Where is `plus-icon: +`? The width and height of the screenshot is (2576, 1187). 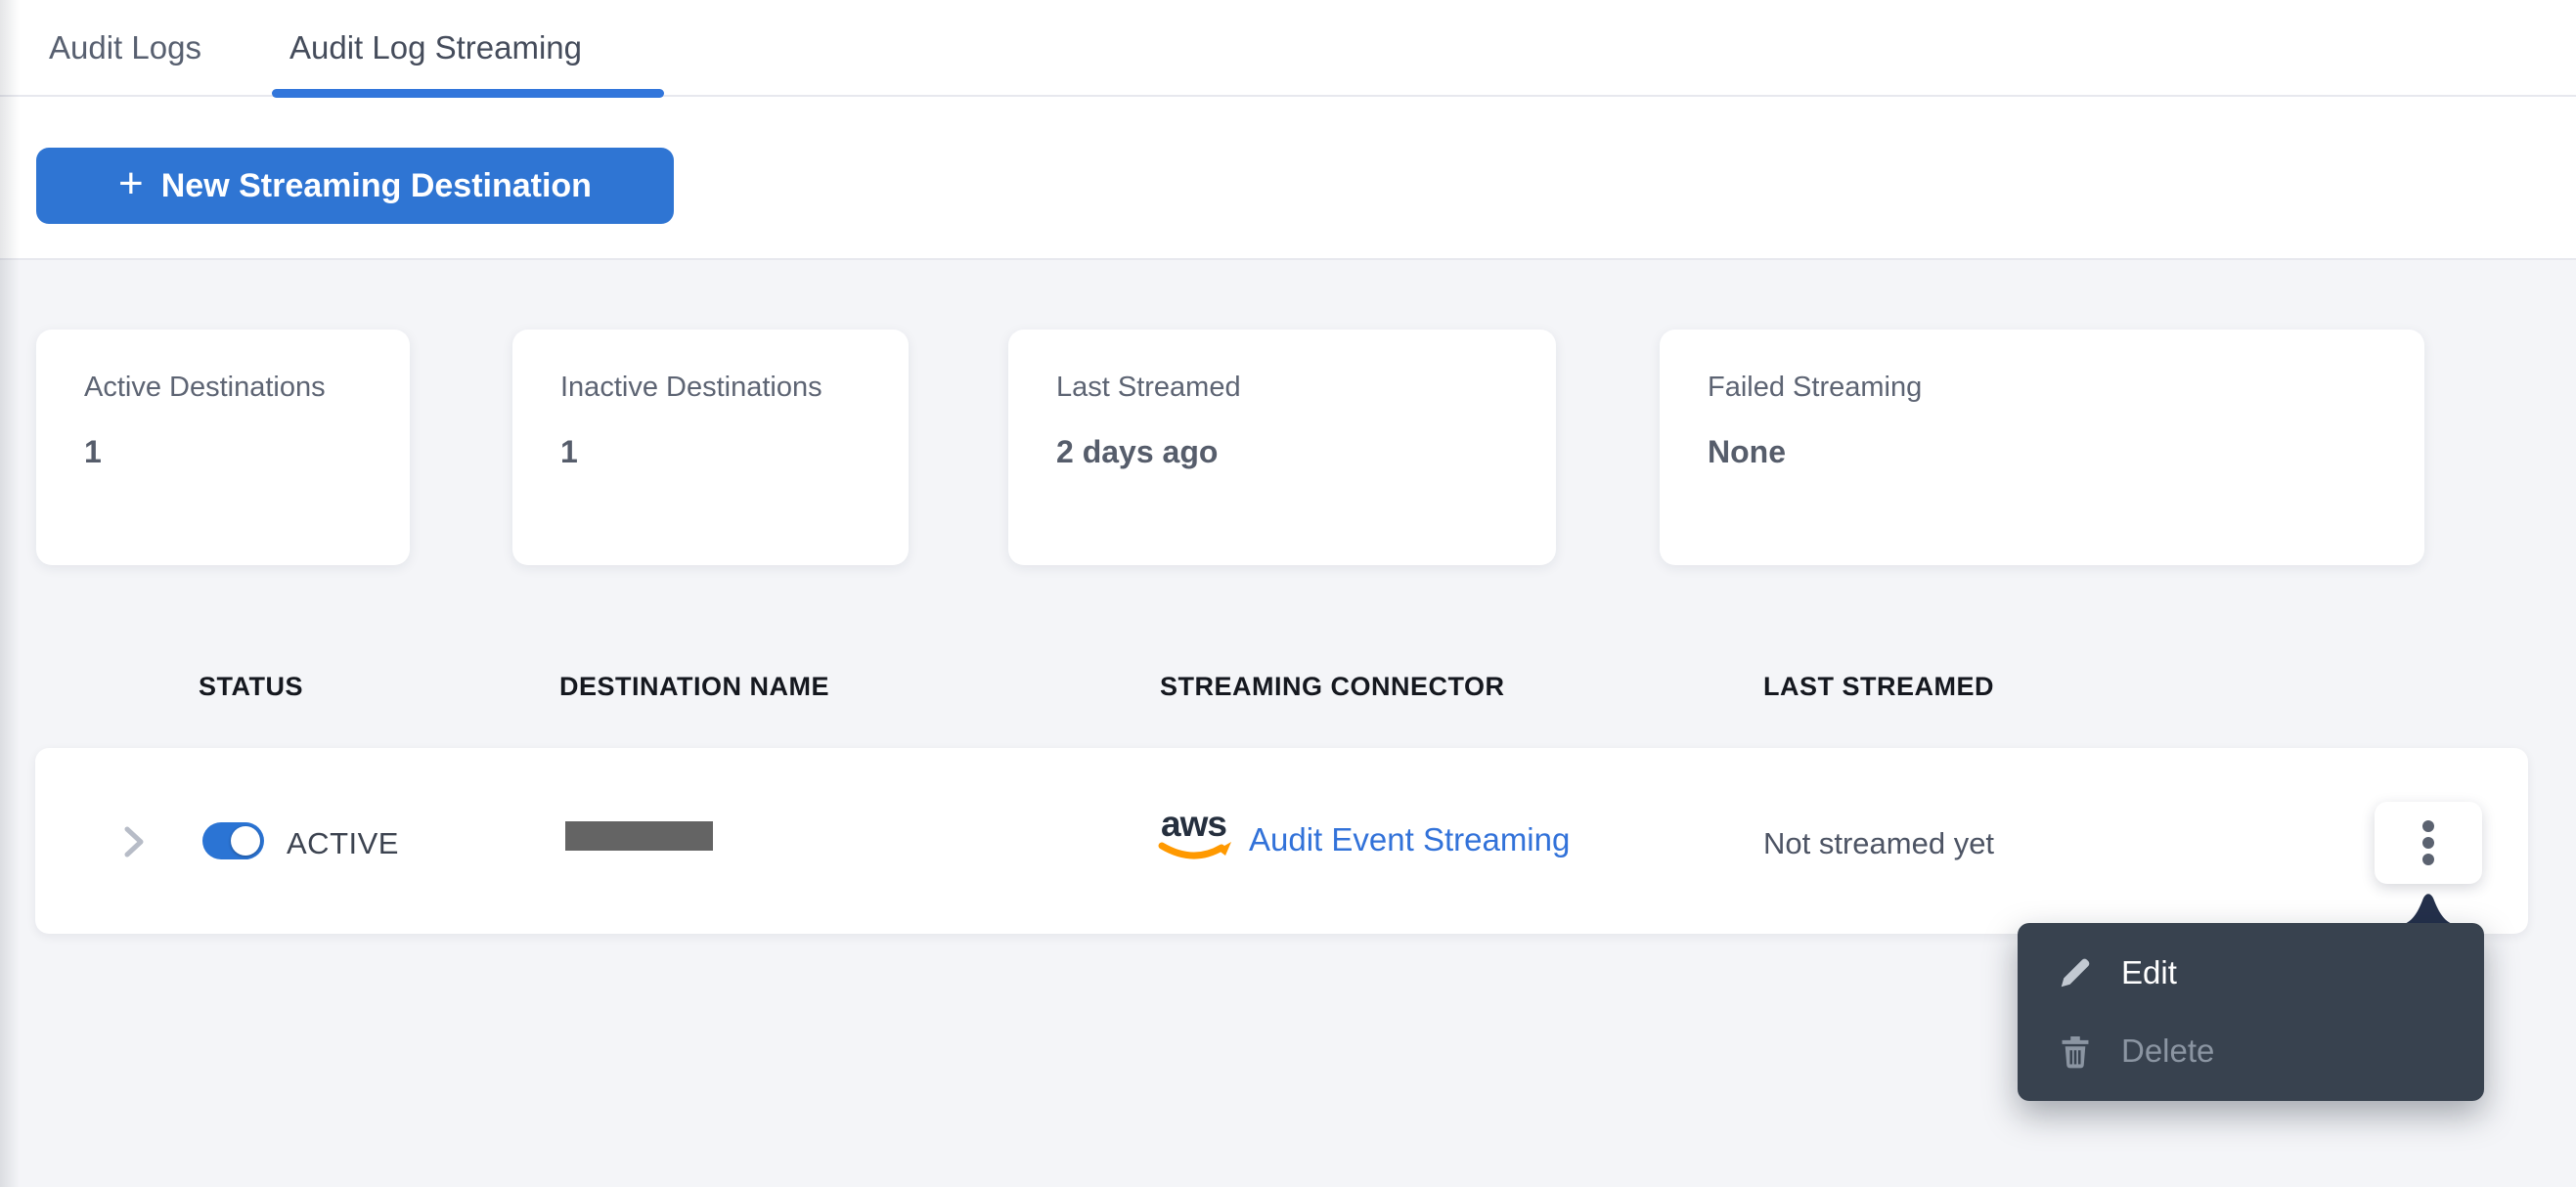
plus-icon: + is located at coordinates (131, 183).